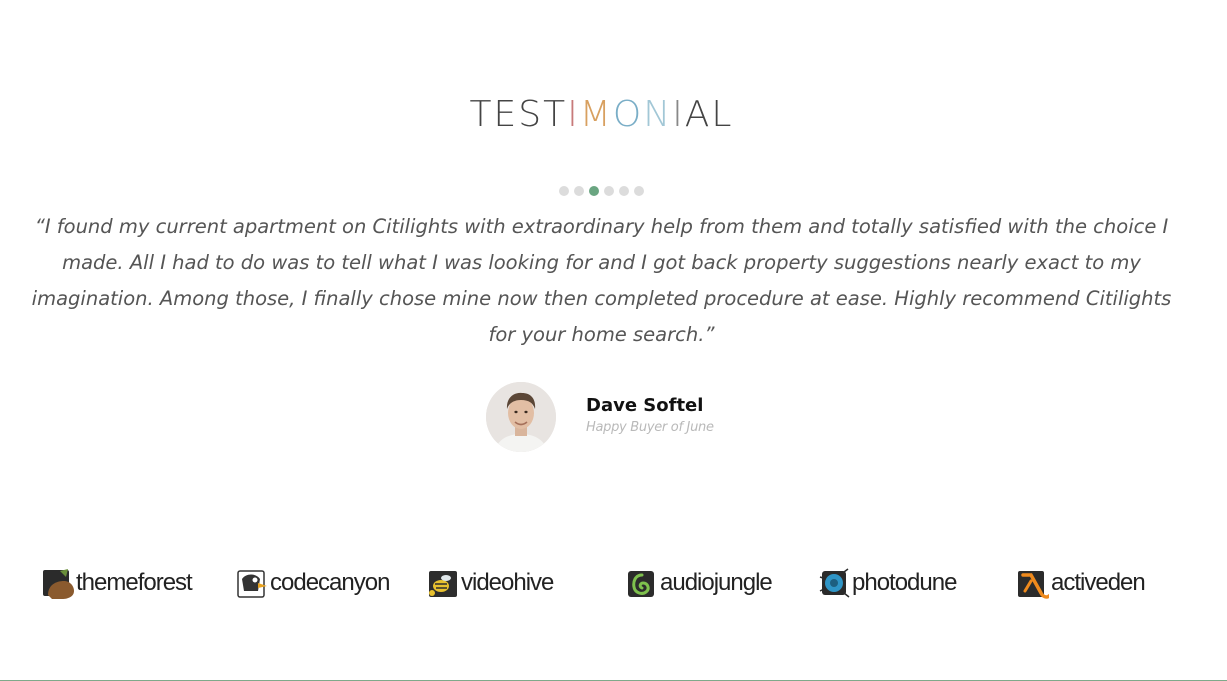  What do you see at coordinates (722, 114) in the screenshot?
I see `title-char: L` at bounding box center [722, 114].